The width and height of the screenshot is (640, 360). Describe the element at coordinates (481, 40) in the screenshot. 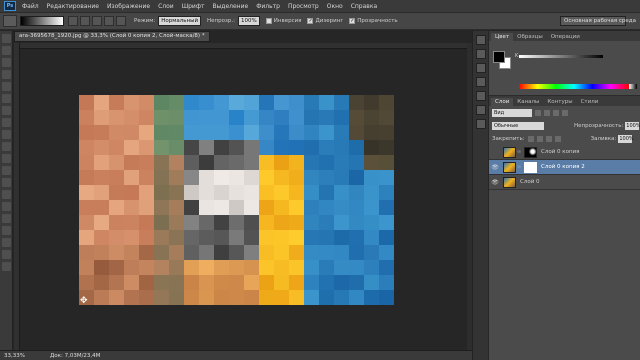

I see `history-panel-icon` at that location.